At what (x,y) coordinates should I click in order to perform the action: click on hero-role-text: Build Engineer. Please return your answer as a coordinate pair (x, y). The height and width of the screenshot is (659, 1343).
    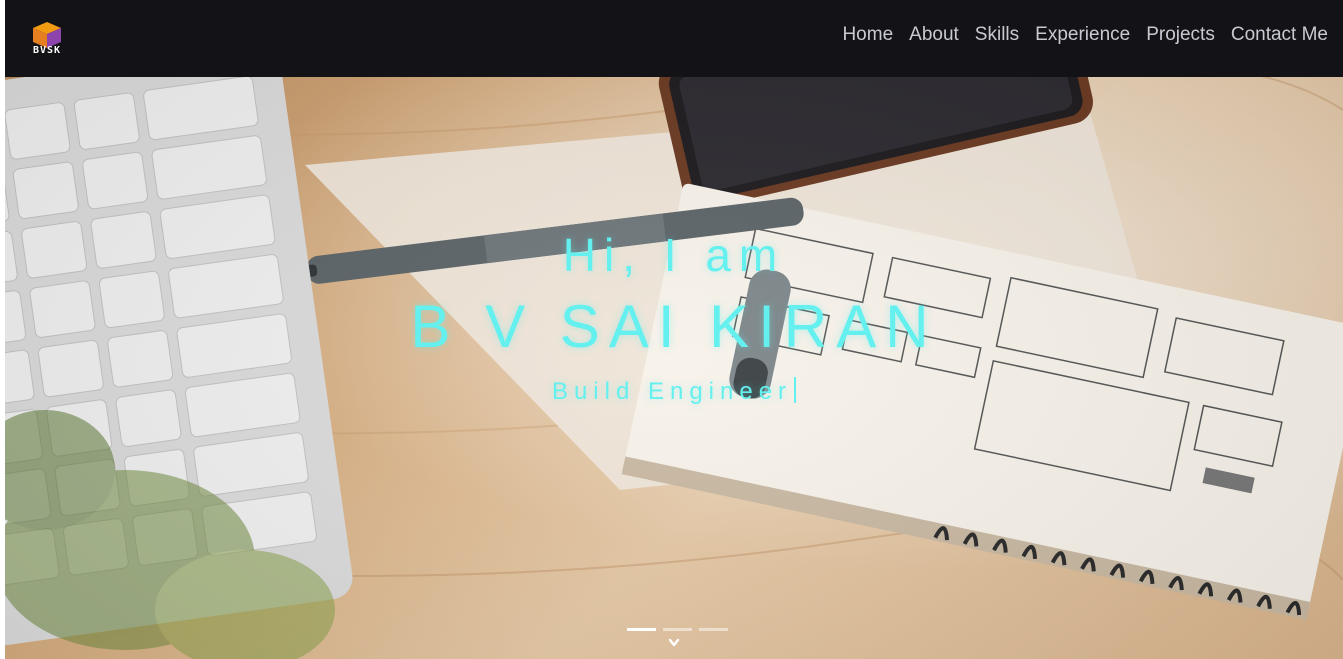
    Looking at the image, I should click on (672, 391).